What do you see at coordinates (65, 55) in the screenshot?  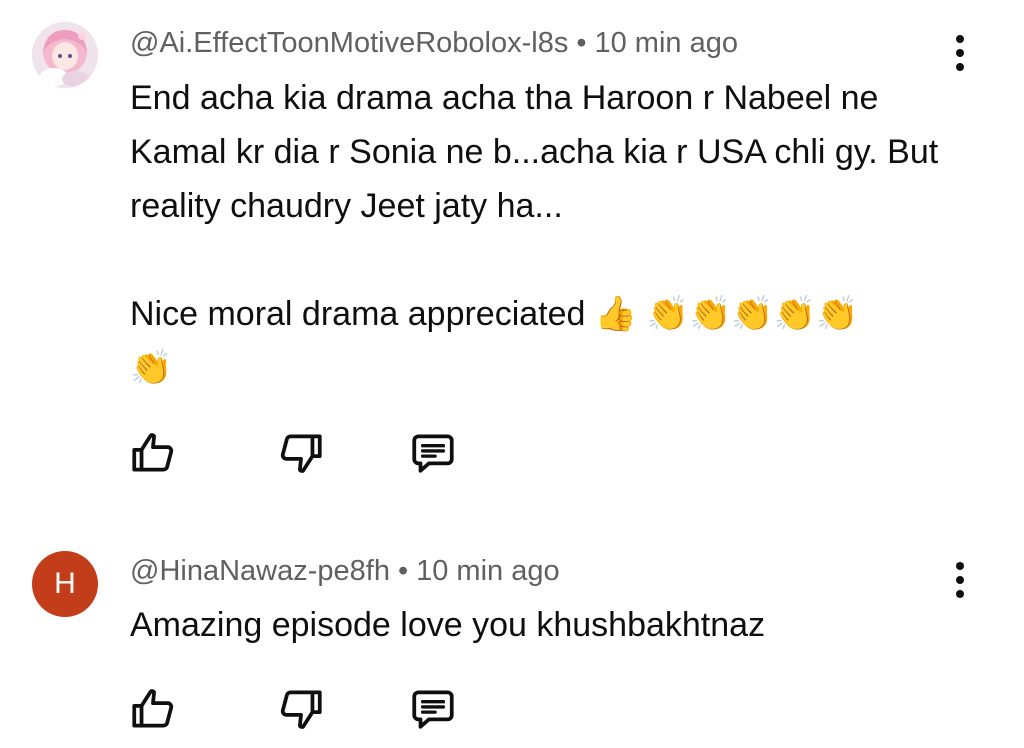 I see `avatar` at bounding box center [65, 55].